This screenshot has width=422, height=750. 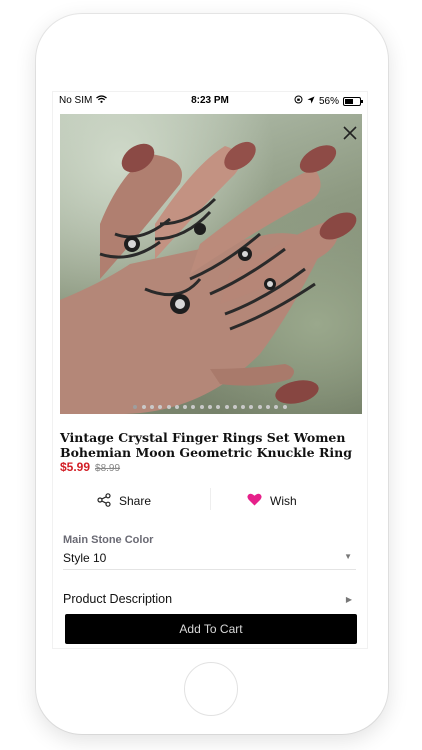 What do you see at coordinates (75, 467) in the screenshot?
I see `current-price: $5.99` at bounding box center [75, 467].